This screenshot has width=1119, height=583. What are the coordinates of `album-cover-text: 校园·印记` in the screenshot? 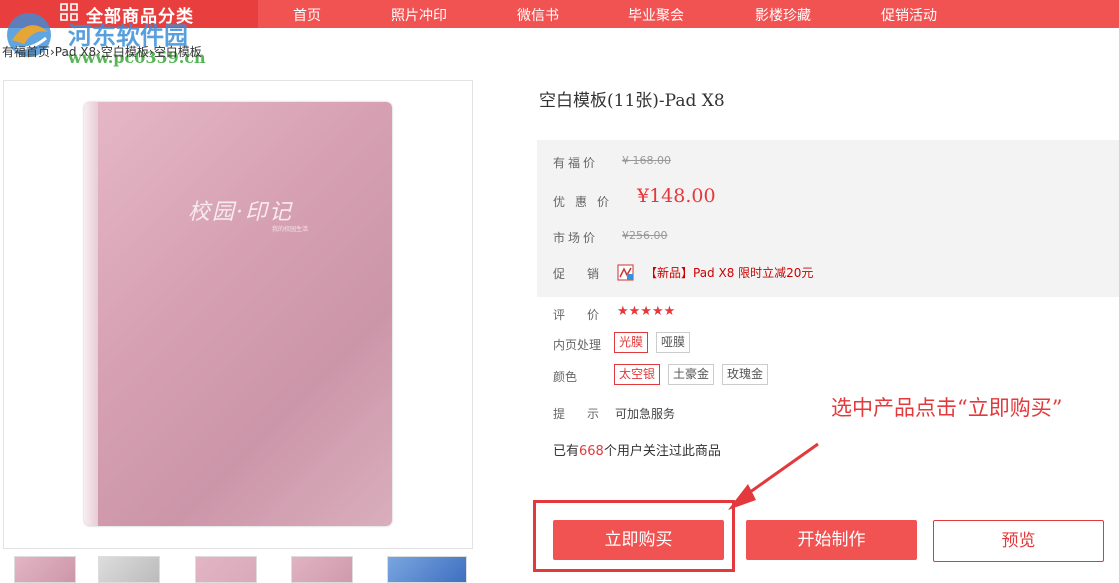 It's located at (240, 212).